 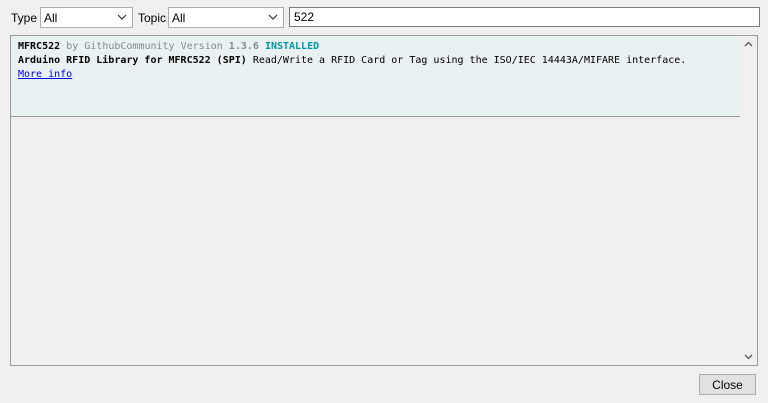 I want to click on library-description-title: Arduino RFID Library for MFRC522 (SPI), so click(x=132, y=60).